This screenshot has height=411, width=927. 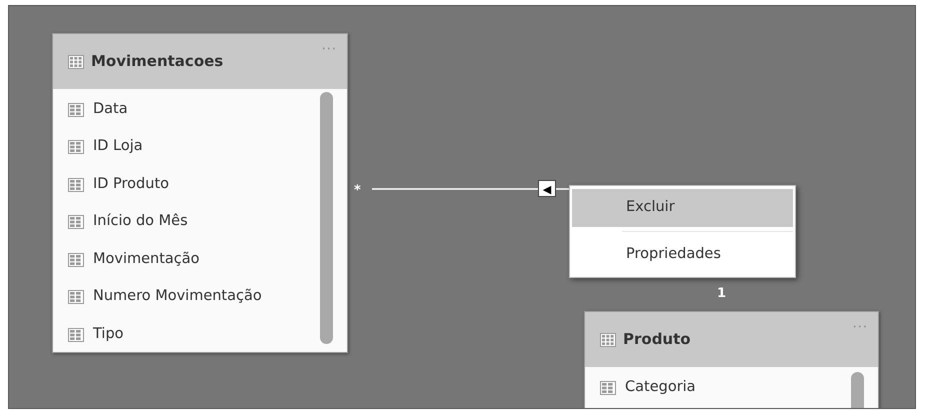 I want to click on table-name: Produto, so click(x=657, y=339).